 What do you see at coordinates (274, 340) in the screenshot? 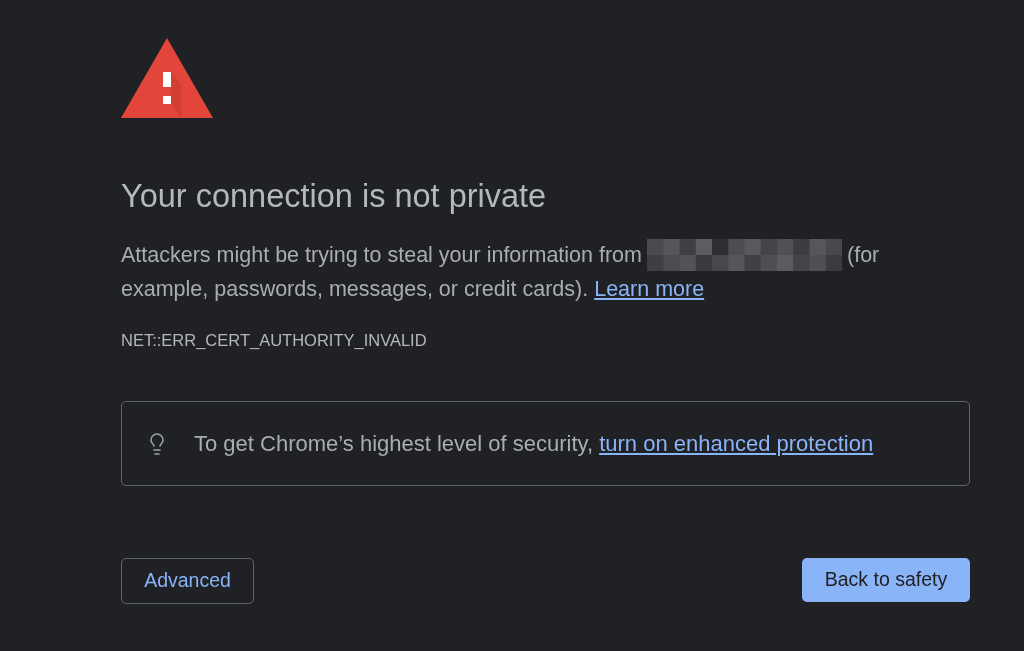
I see `error-code: NET::ERR_CERT_AUTHORITY_INVALID` at bounding box center [274, 340].